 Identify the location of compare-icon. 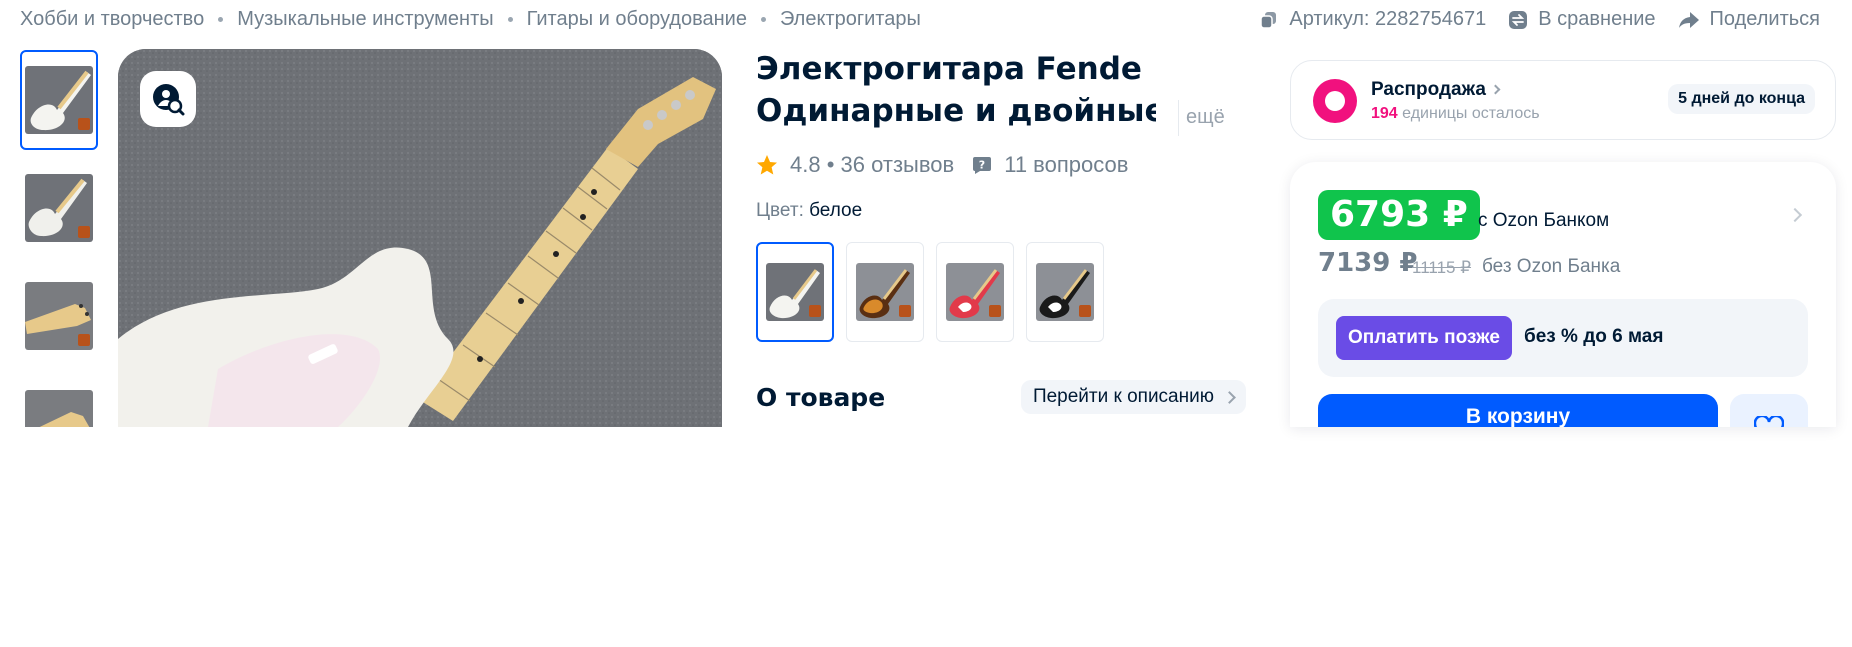
(1518, 19).